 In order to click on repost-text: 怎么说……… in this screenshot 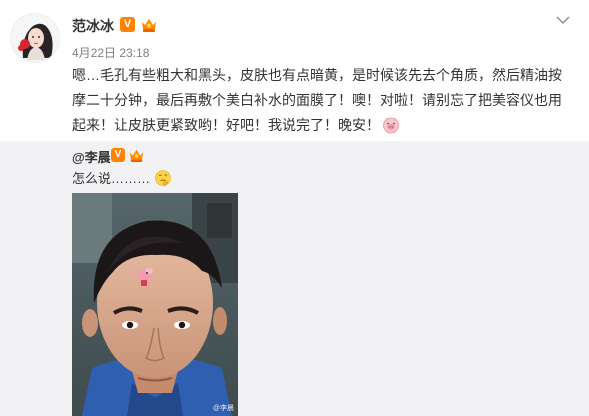, I will do `click(122, 178)`.